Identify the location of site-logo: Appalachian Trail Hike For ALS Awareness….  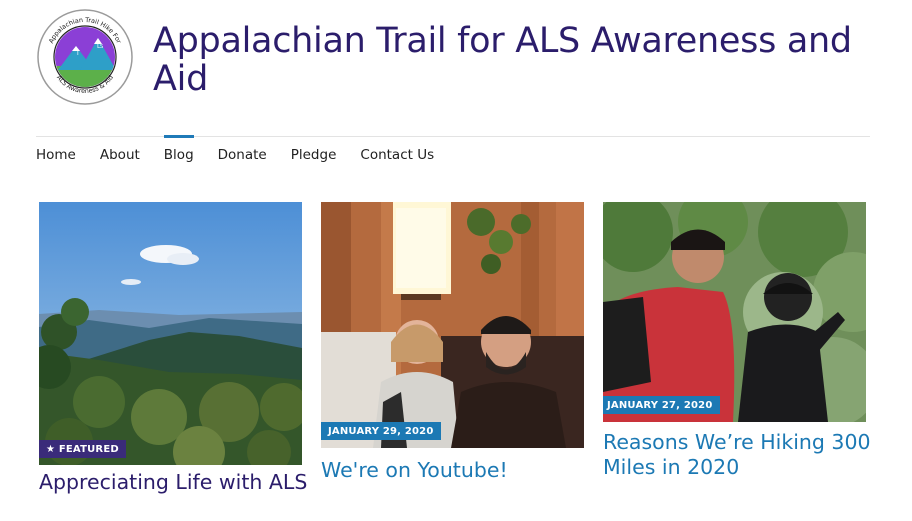
(85, 57).